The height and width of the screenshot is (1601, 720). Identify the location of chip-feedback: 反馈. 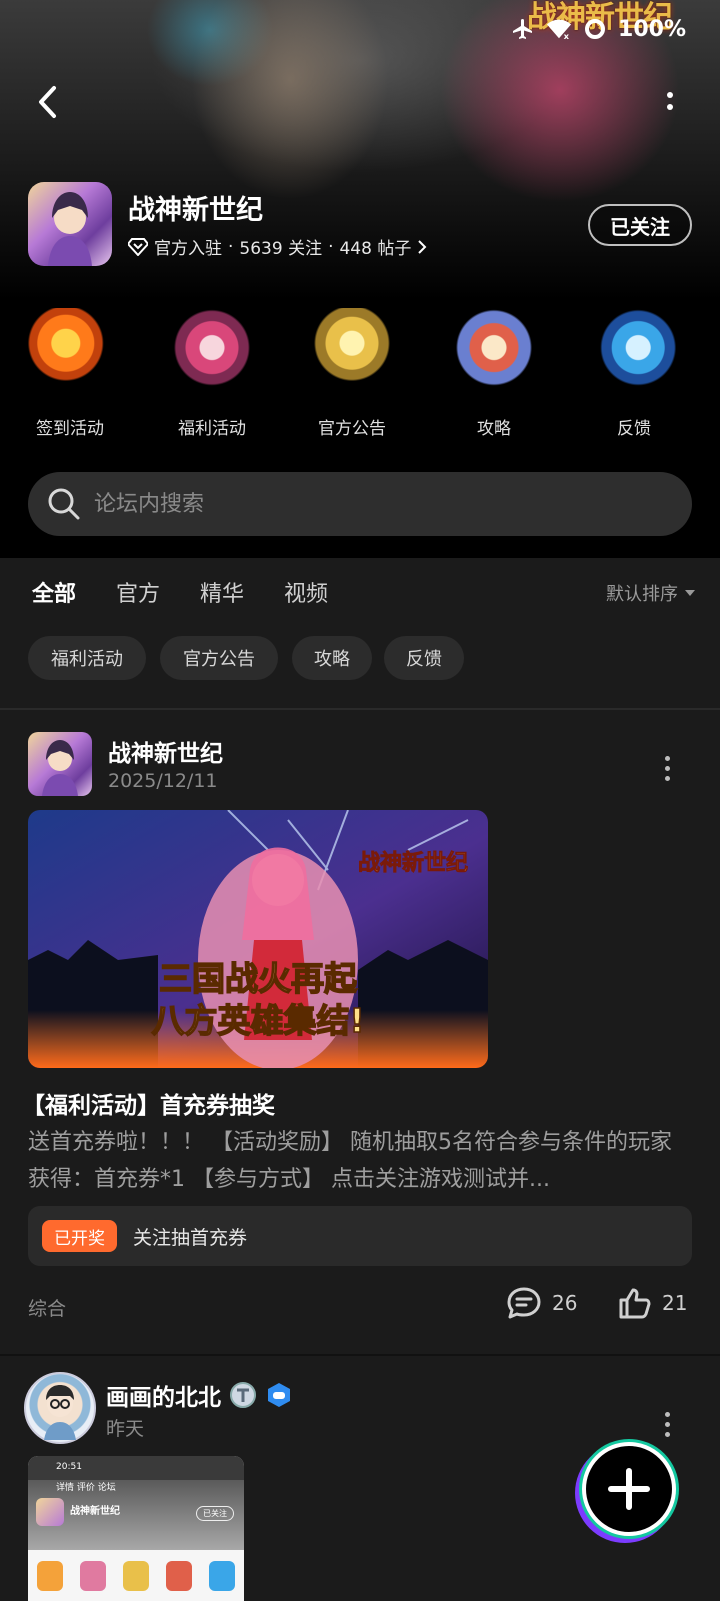
(424, 658).